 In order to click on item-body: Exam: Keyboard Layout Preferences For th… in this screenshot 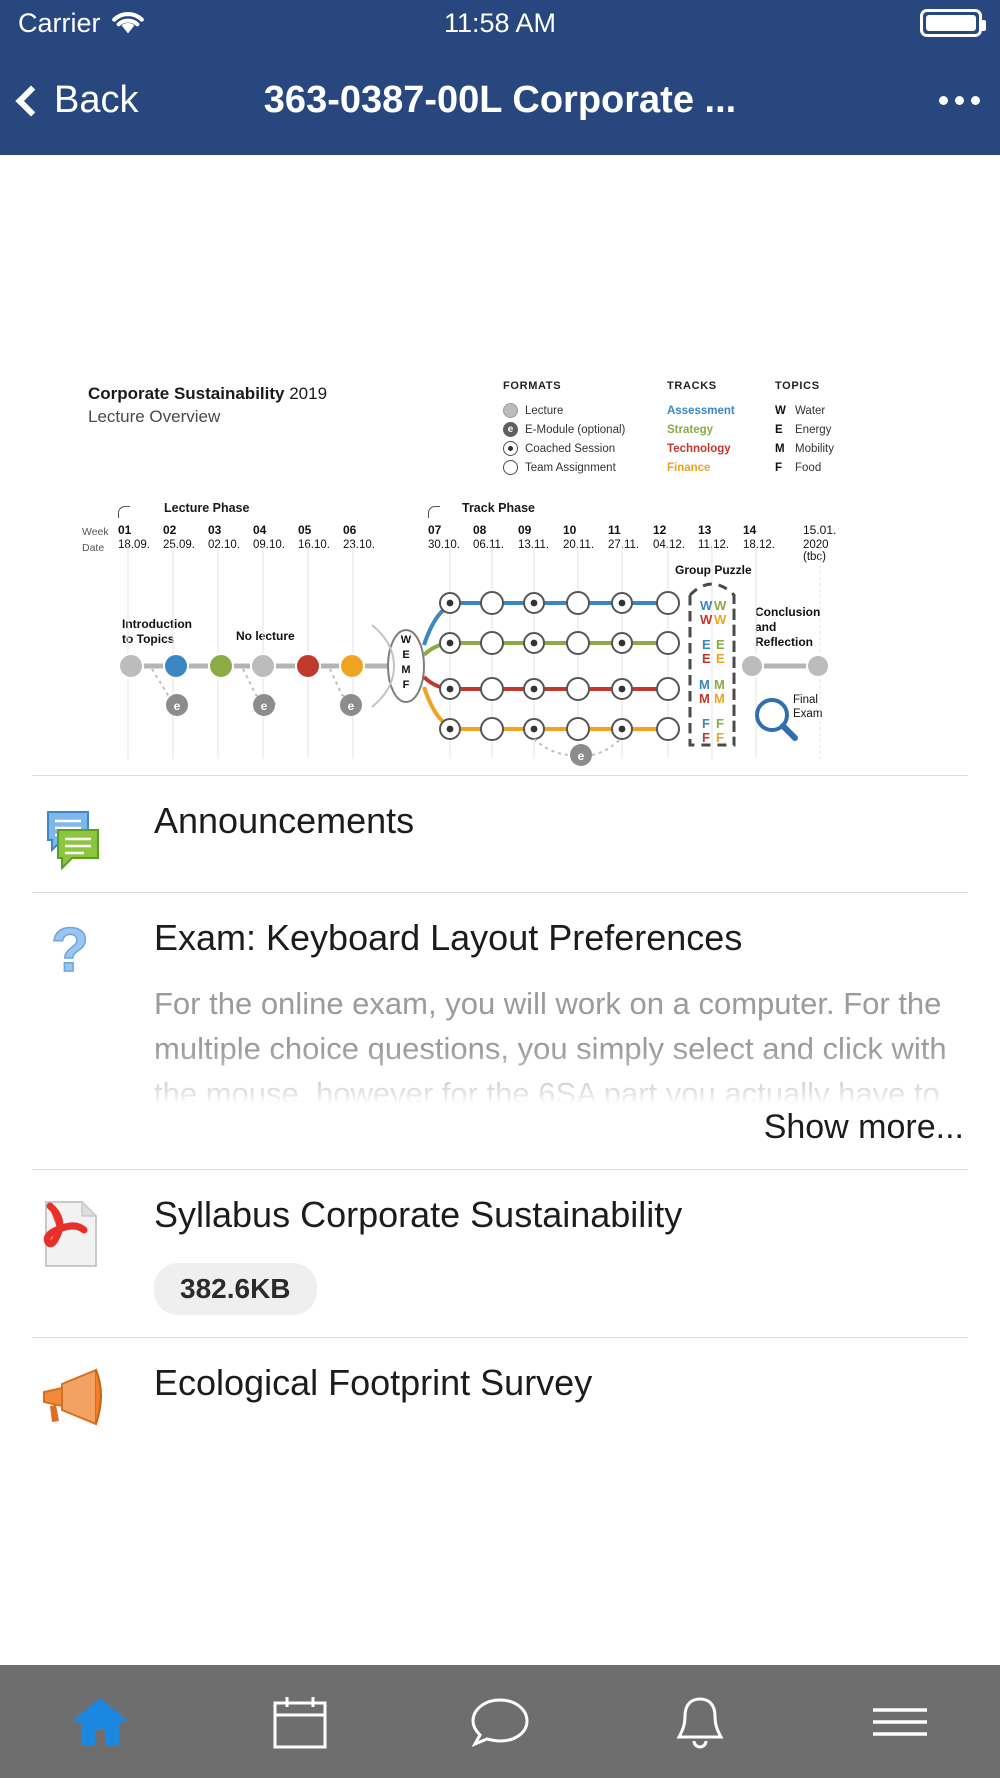, I will do `click(561, 1031)`.